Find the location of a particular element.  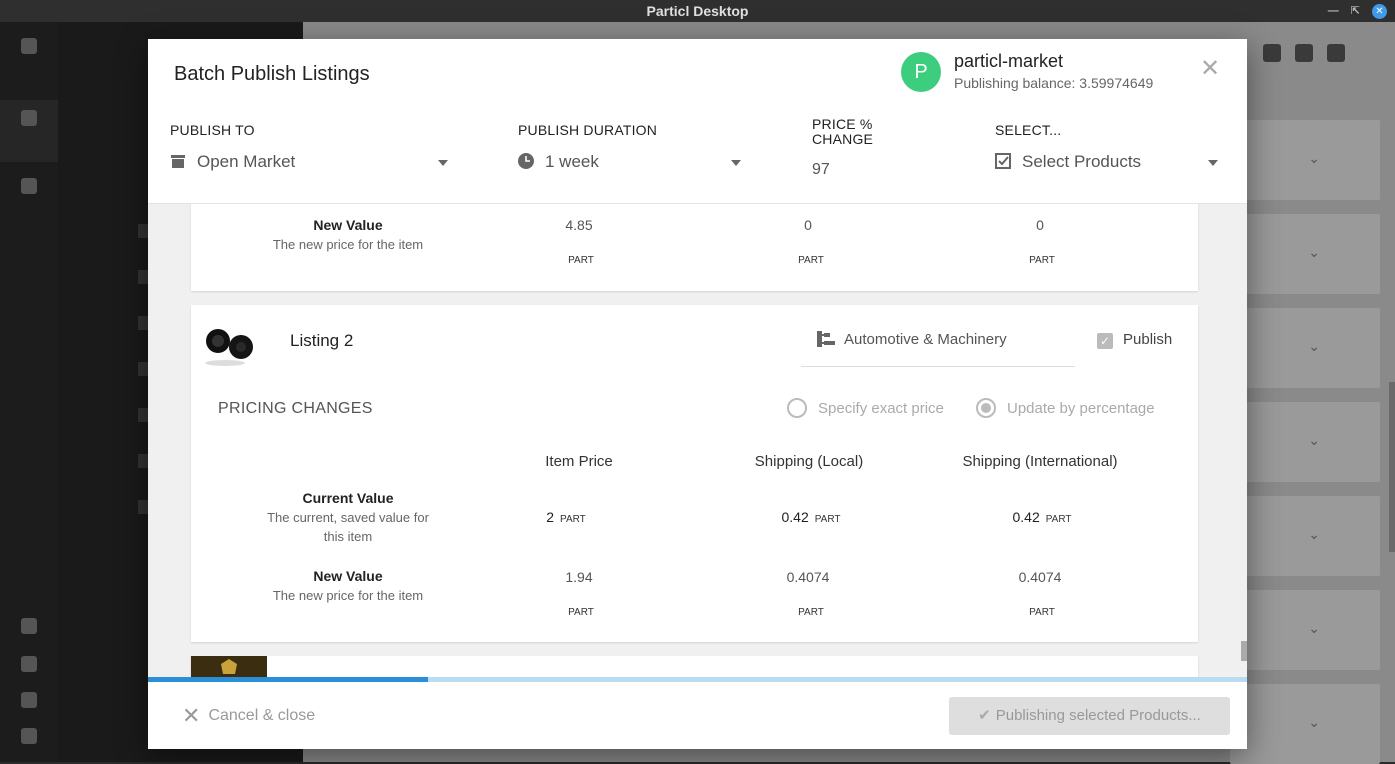

close-window-icon: ✕ is located at coordinates (1379, 11).